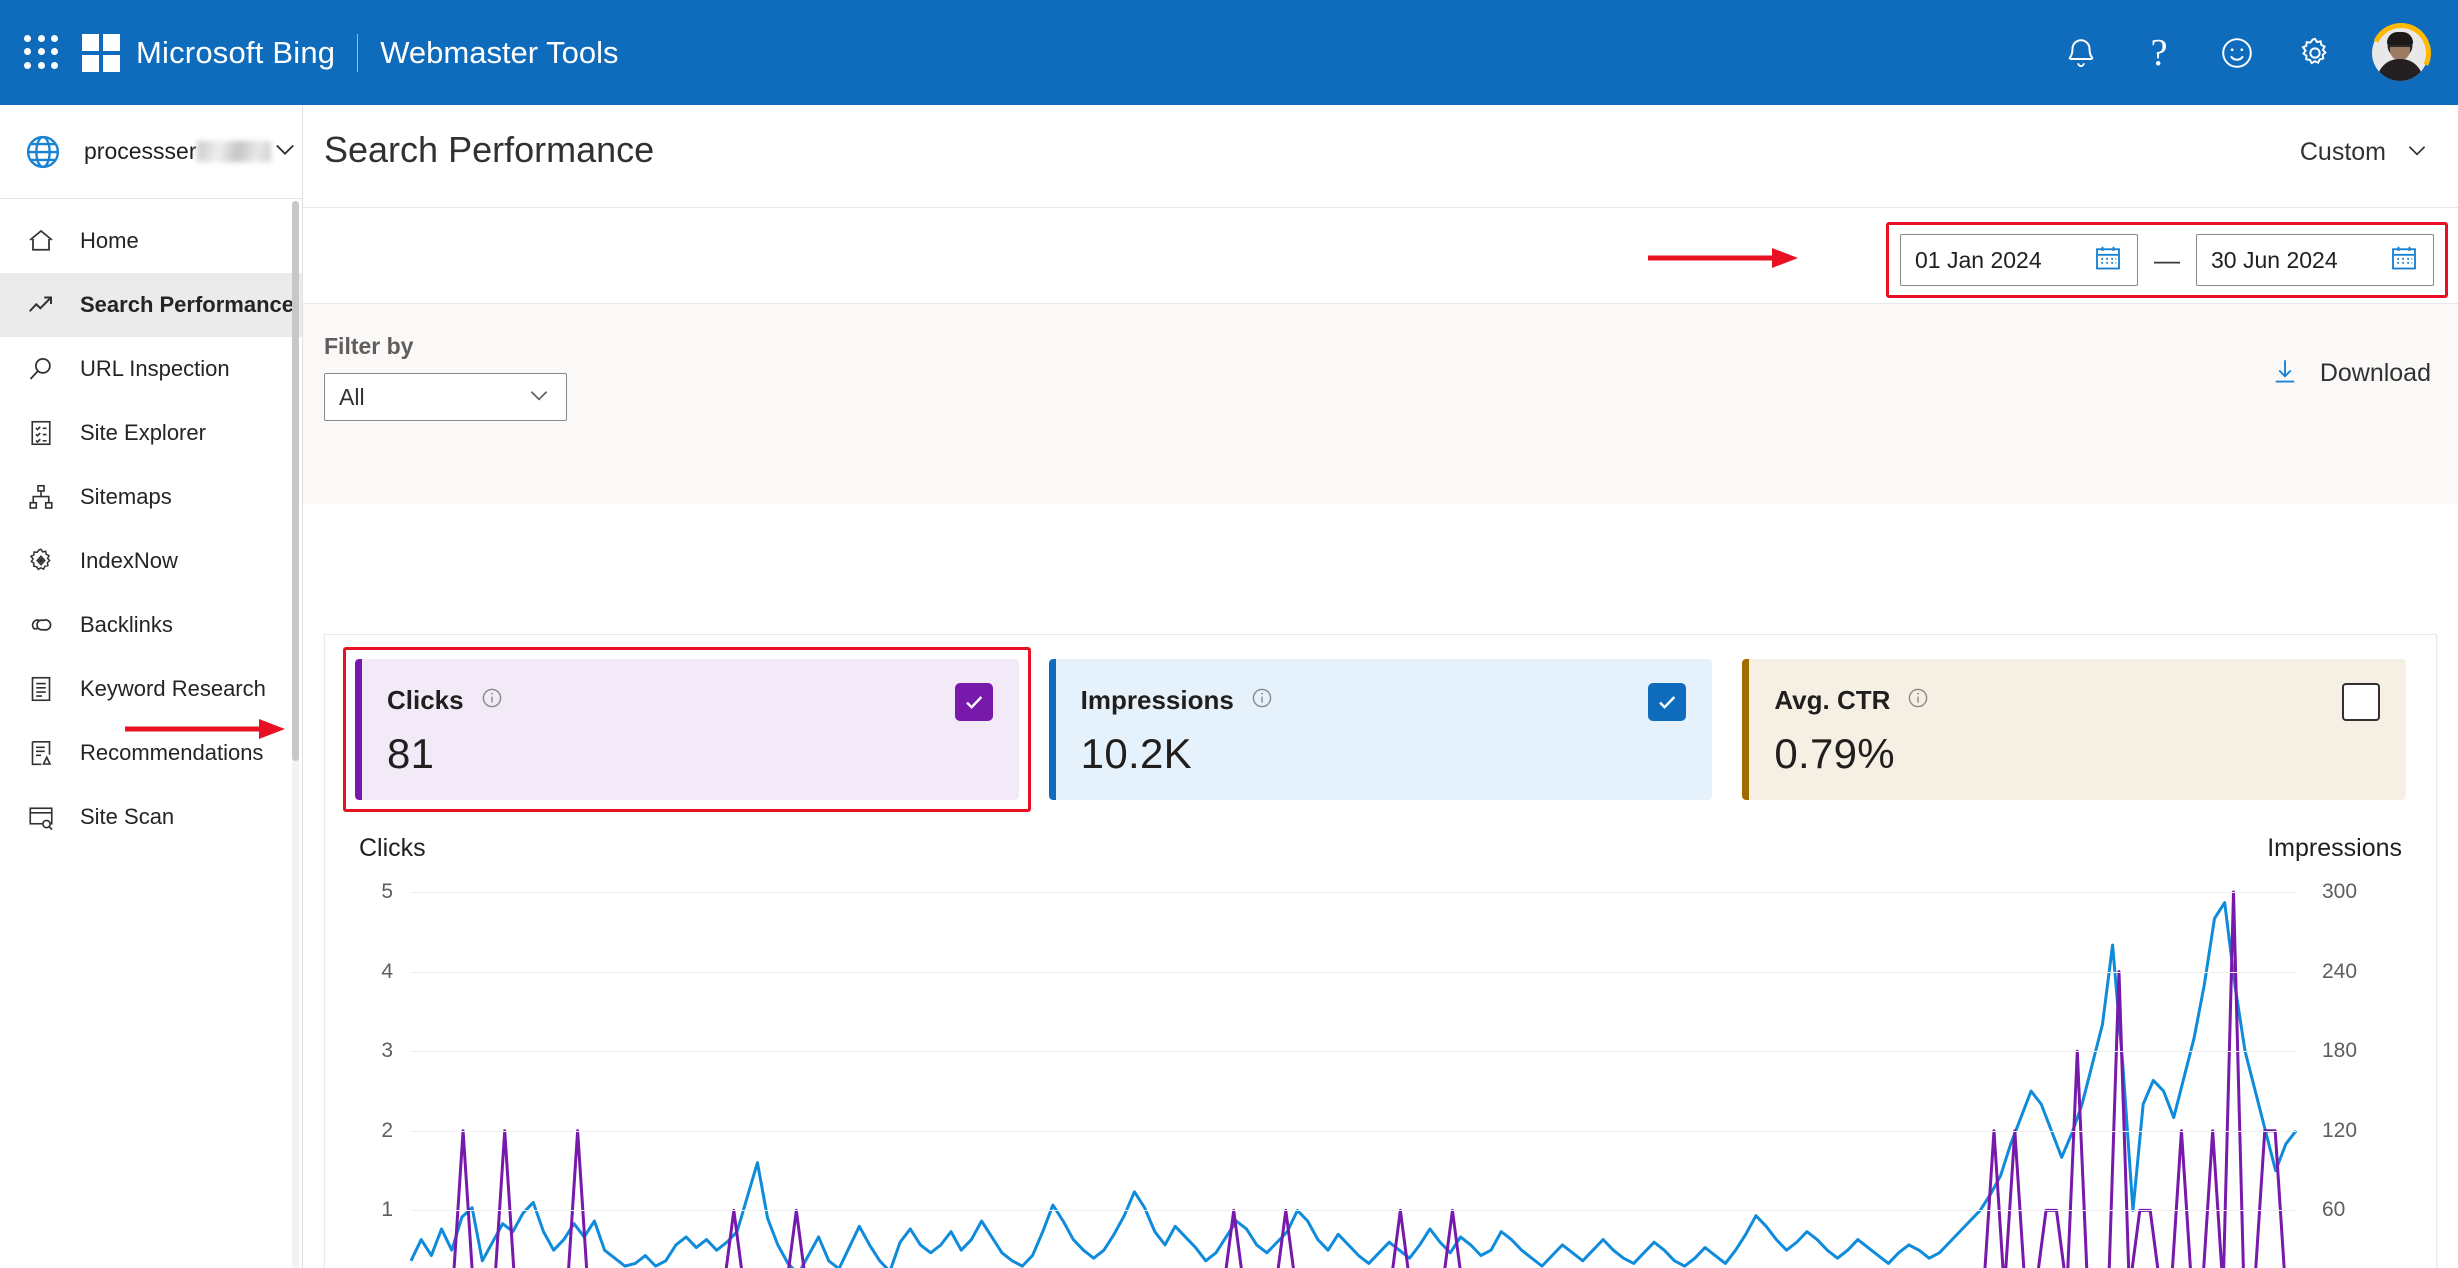 Image resolution: width=2458 pixels, height=1268 pixels. I want to click on brand-name: Microsoft Bing, so click(235, 53).